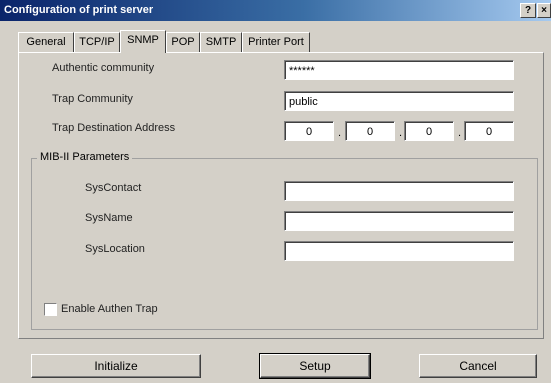  I want to click on window-title: Configuration of print server, so click(79, 10).